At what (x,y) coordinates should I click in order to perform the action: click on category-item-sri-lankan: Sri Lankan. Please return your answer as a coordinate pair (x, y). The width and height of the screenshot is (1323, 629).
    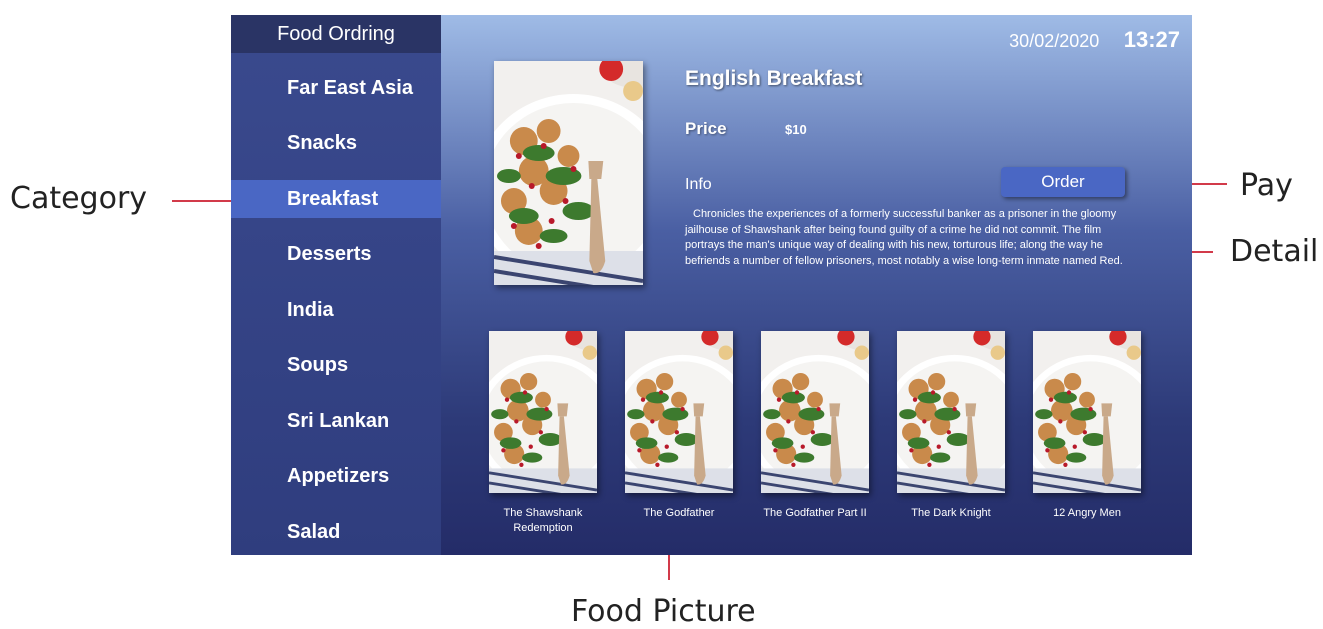
    Looking at the image, I should click on (336, 421).